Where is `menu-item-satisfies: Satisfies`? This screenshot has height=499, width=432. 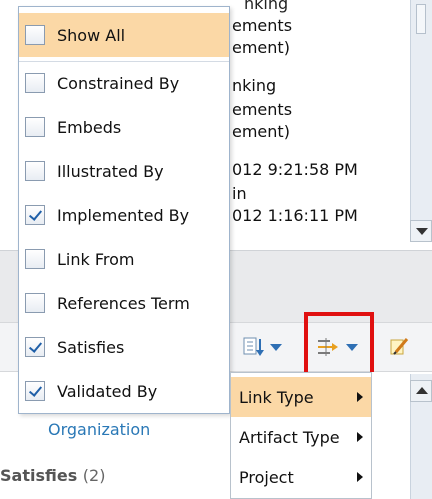 menu-item-satisfies: Satisfies is located at coordinates (124, 347).